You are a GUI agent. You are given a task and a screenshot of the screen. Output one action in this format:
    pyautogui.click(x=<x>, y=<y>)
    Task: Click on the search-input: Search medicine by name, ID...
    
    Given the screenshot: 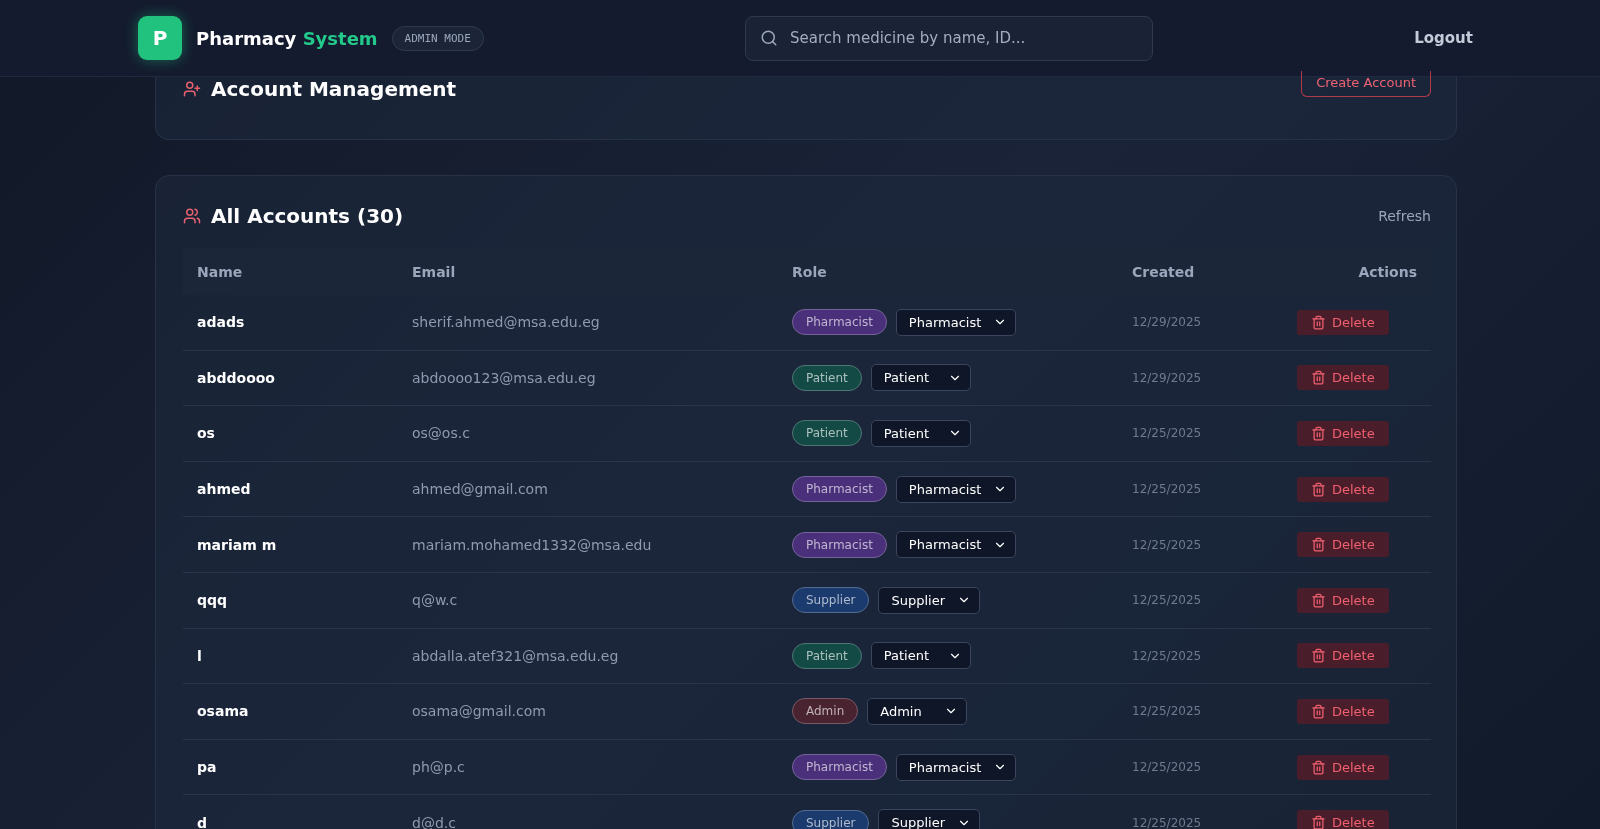 What is the action you would take?
    pyautogui.click(x=963, y=38)
    